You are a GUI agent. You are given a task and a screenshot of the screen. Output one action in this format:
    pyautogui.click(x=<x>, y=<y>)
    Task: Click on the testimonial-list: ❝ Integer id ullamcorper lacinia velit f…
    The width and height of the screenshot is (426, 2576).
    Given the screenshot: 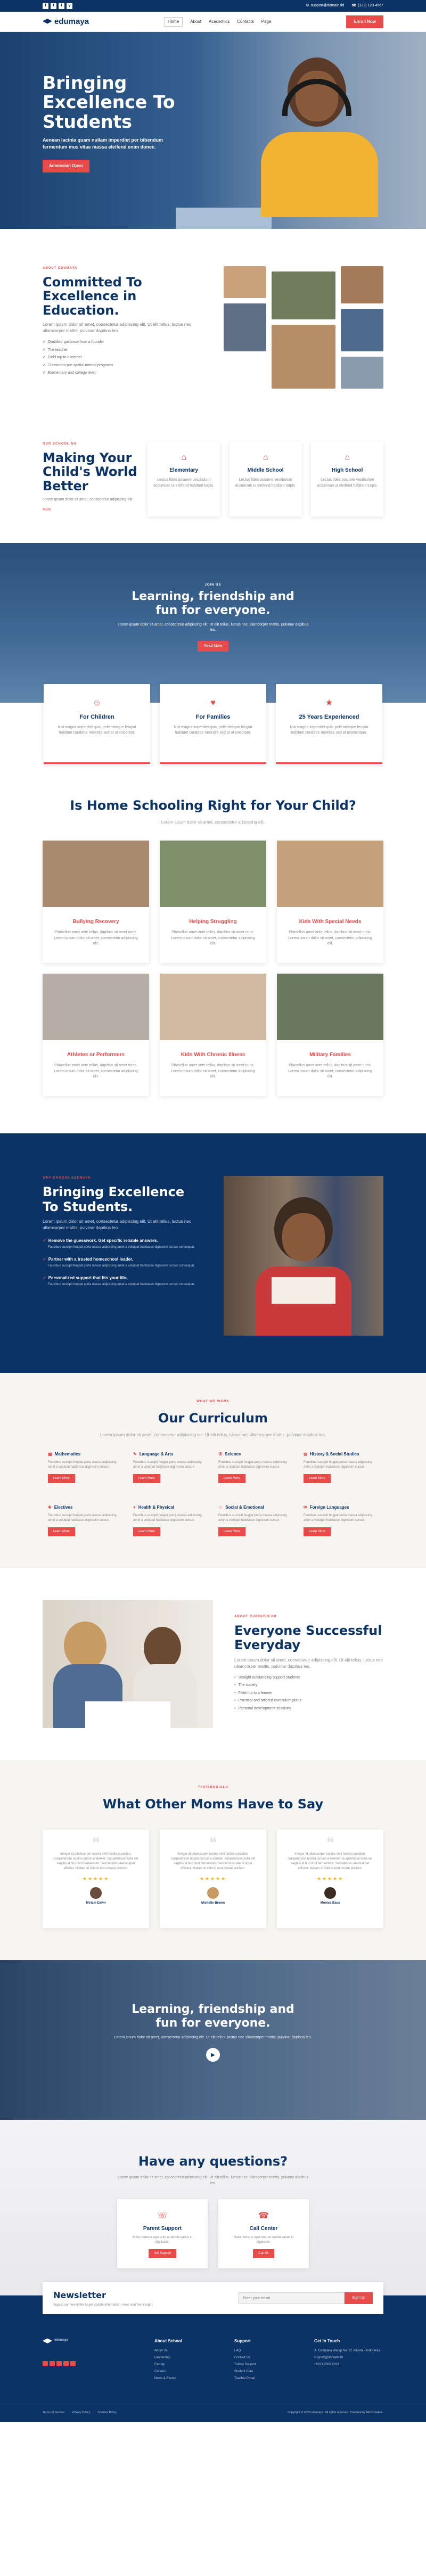 What is the action you would take?
    pyautogui.click(x=213, y=1879)
    